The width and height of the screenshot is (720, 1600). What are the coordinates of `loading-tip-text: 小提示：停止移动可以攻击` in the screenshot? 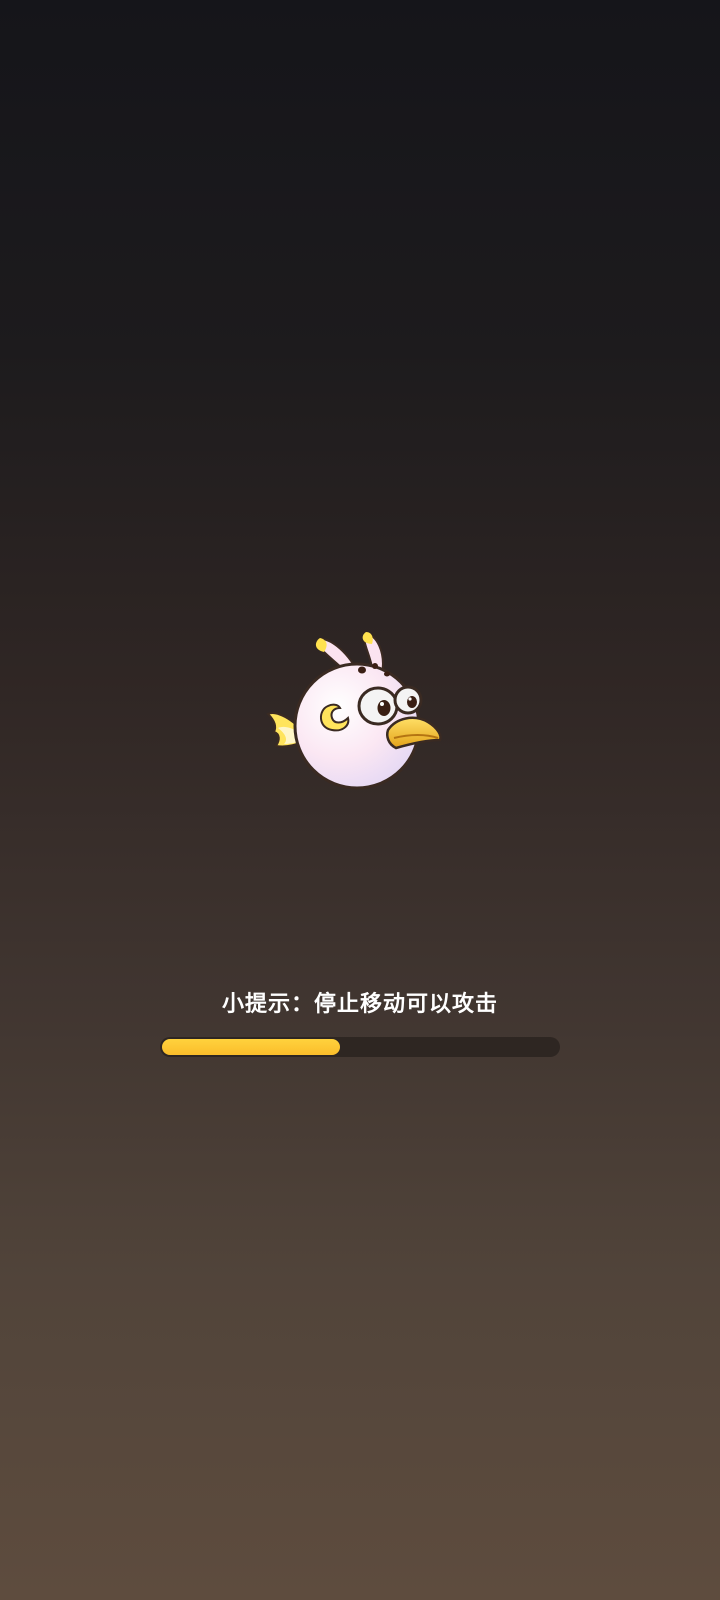 It's located at (359, 1004).